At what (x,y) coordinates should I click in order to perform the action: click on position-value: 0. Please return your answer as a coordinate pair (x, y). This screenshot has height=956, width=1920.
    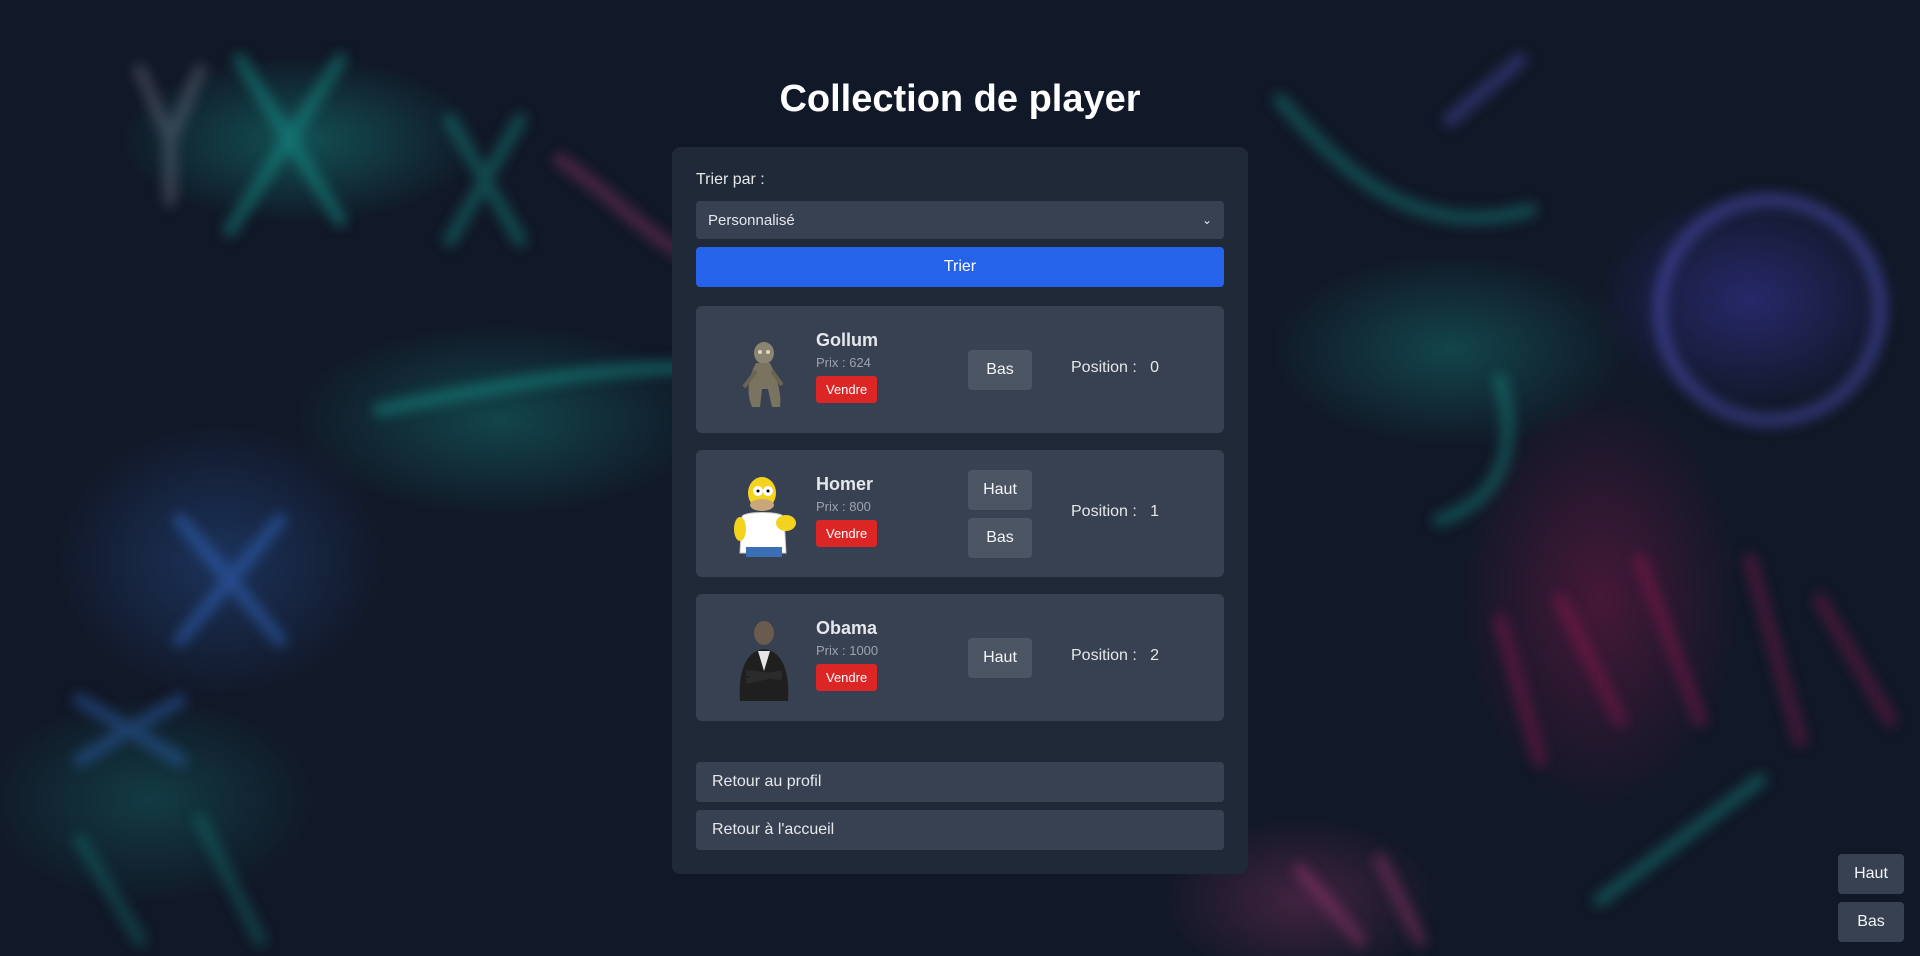
    Looking at the image, I should click on (1155, 367).